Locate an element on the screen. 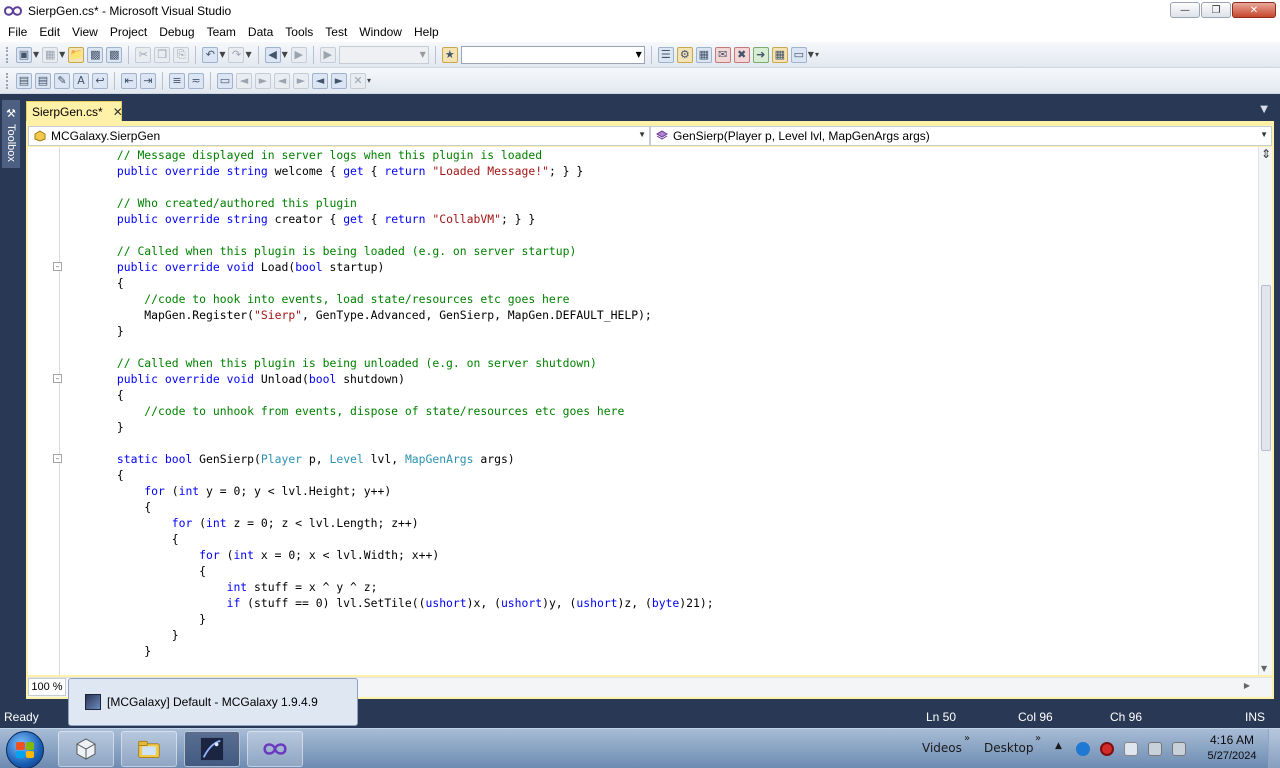  copy-icon: ❐ is located at coordinates (162, 54).